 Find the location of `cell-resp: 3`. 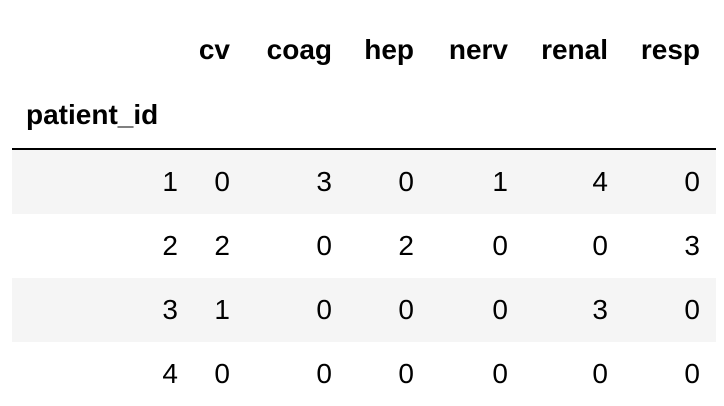

cell-resp: 3 is located at coordinates (692, 245).